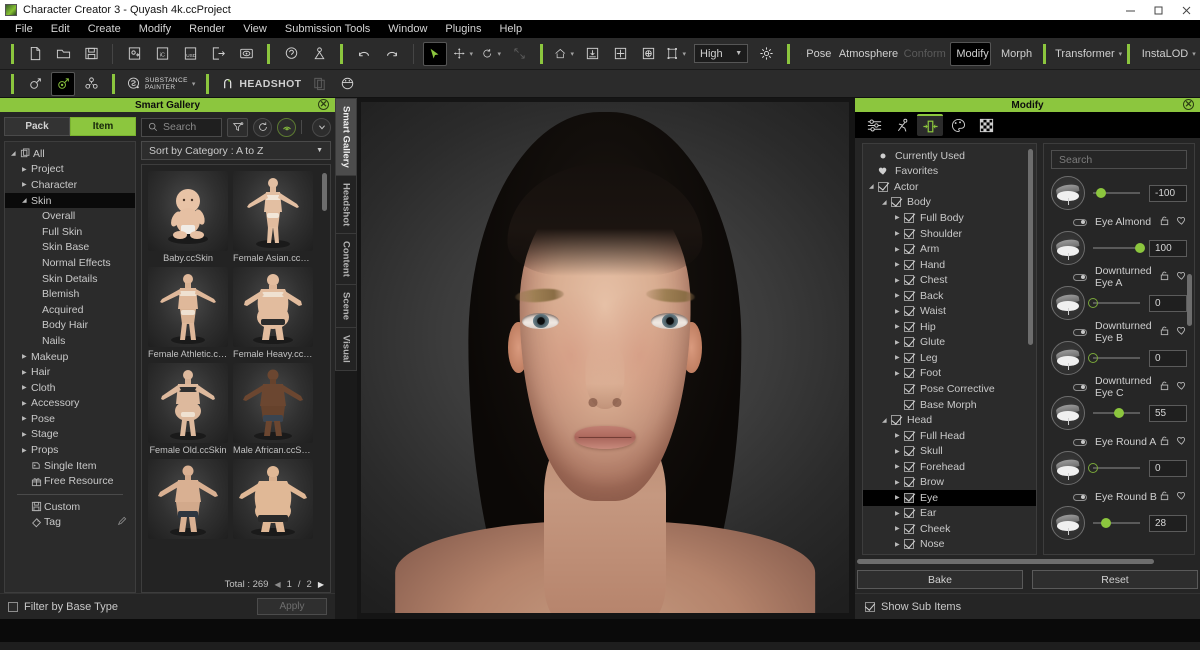 This screenshot has height=650, width=1200. What do you see at coordinates (70, 232) in the screenshot?
I see `gallery-tree-item-full-skin: Full Skin` at bounding box center [70, 232].